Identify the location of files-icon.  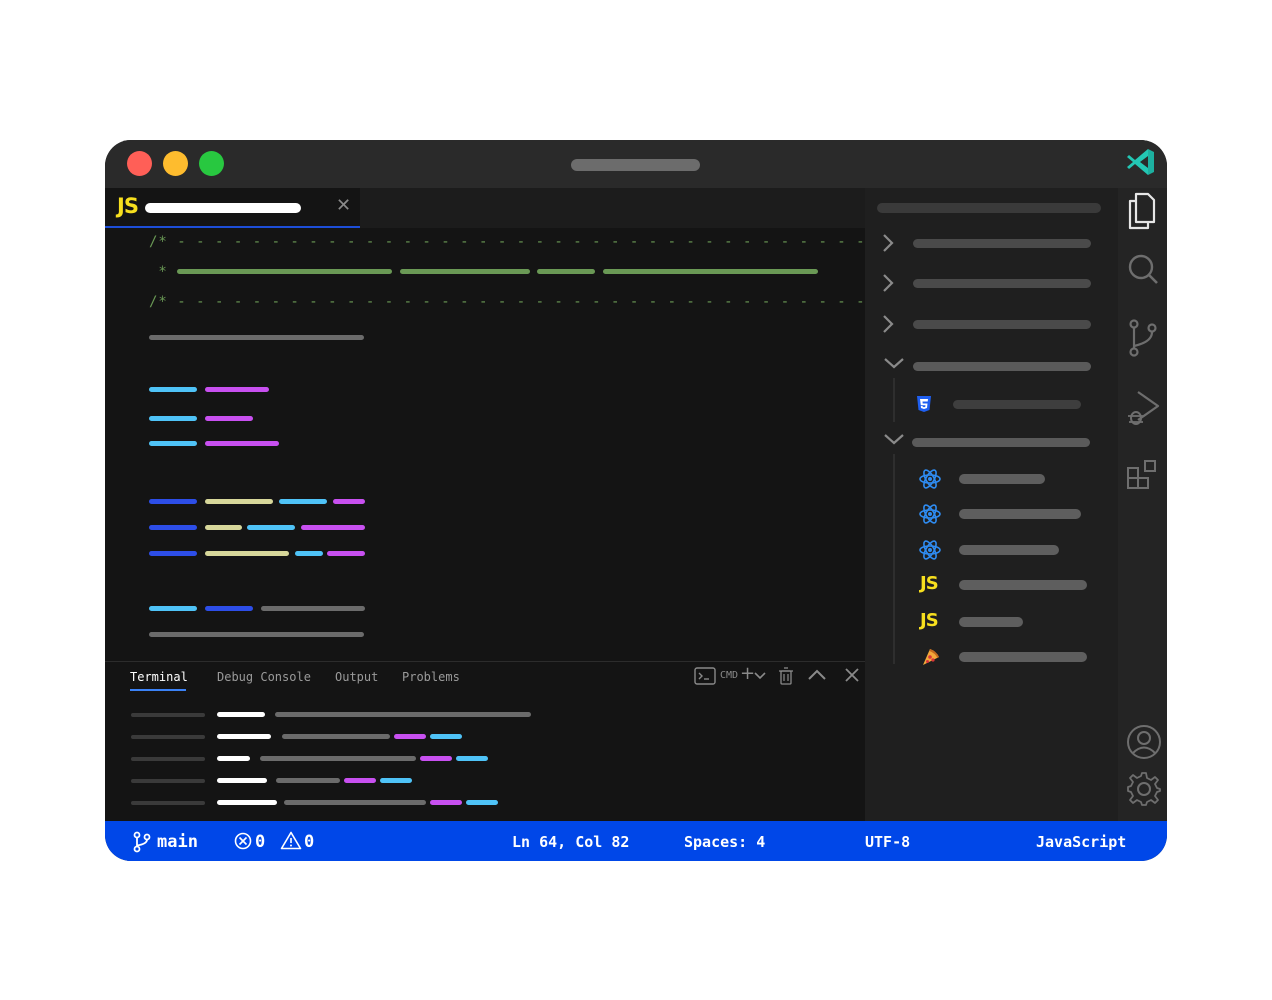
(1142, 211).